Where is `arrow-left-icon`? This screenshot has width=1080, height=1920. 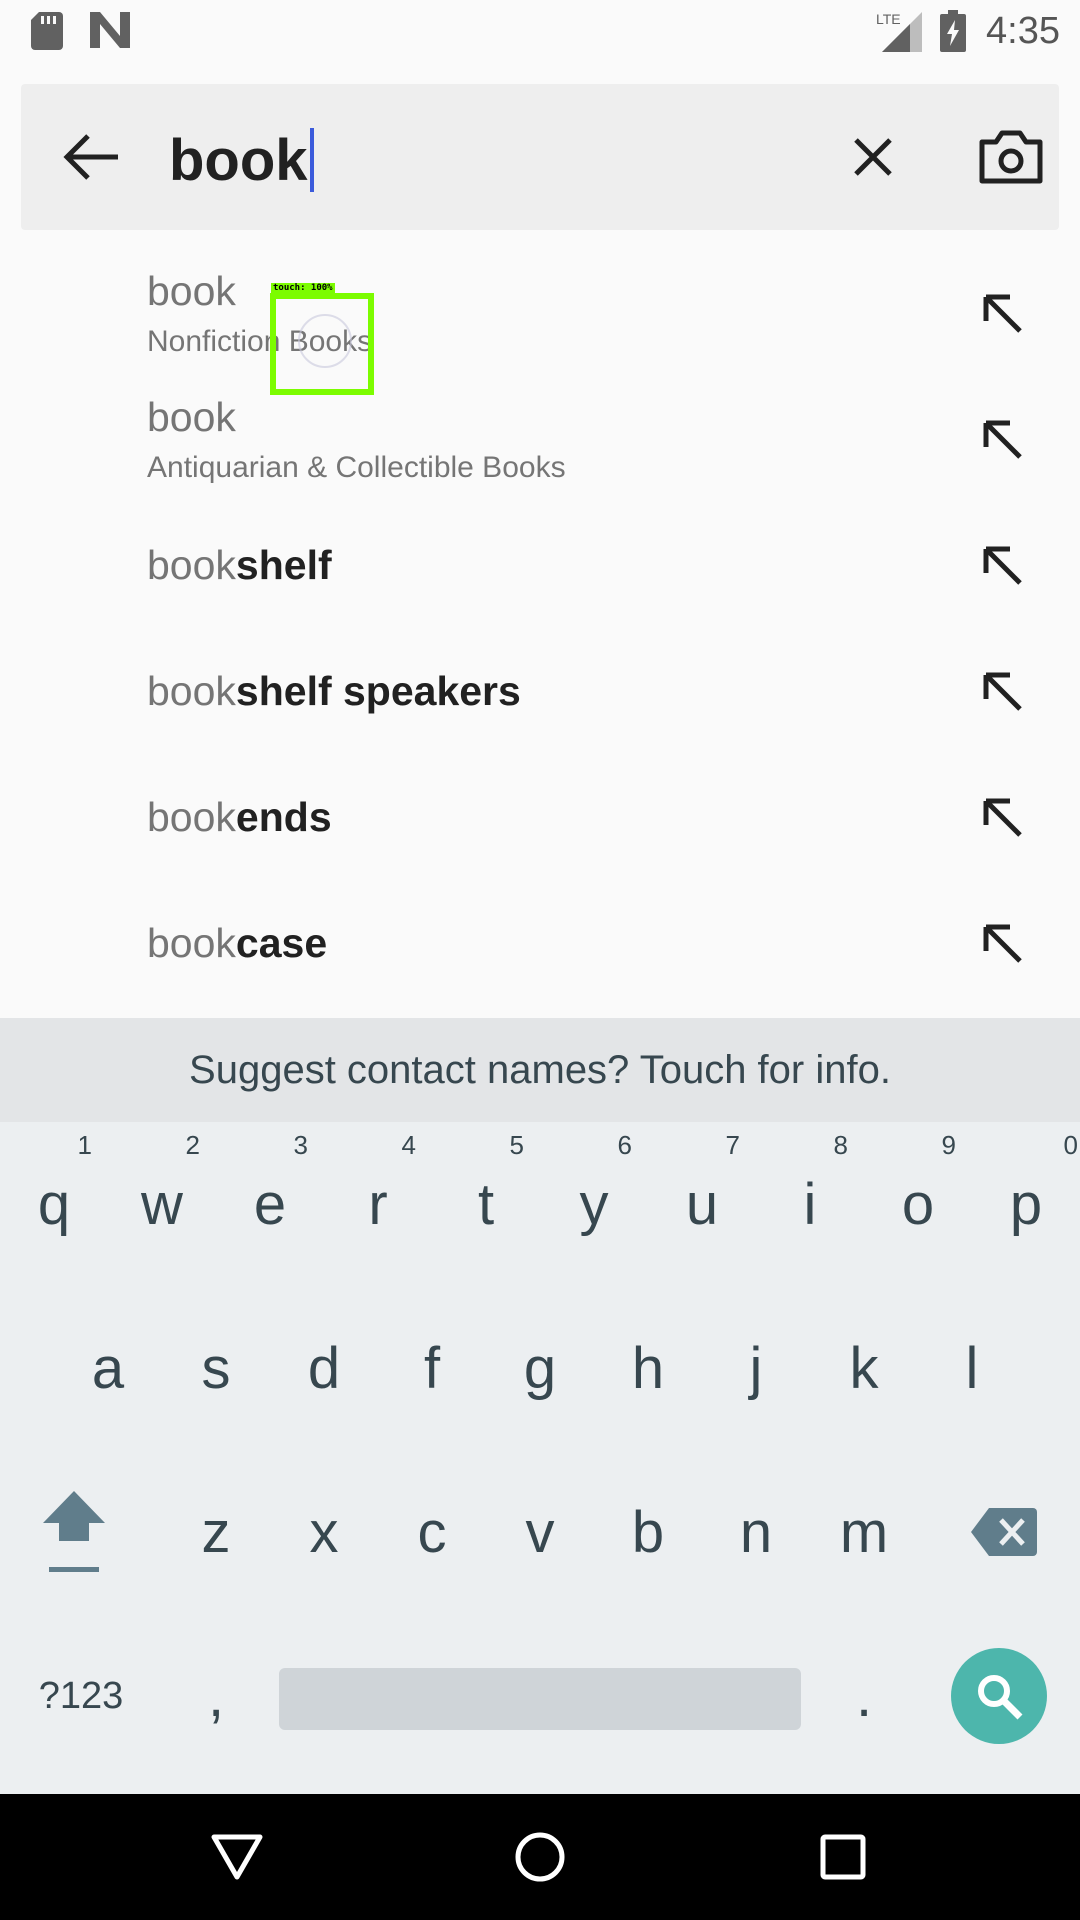
arrow-left-icon is located at coordinates (90, 157).